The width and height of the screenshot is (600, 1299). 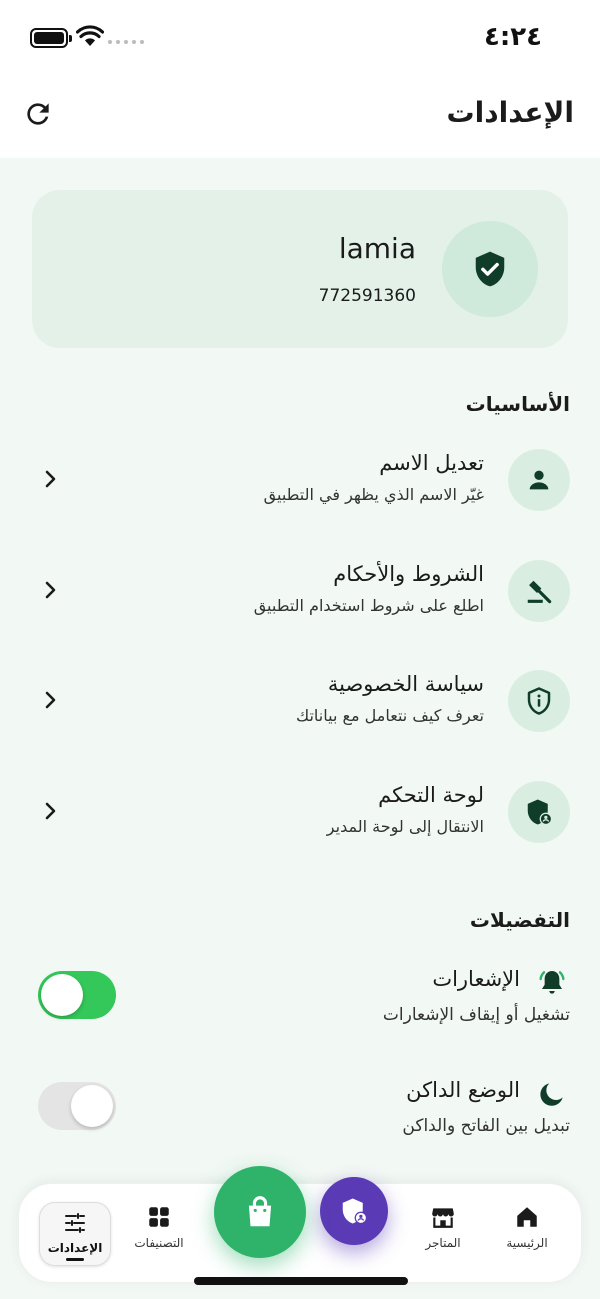 I want to click on person-icon, so click(x=539, y=480).